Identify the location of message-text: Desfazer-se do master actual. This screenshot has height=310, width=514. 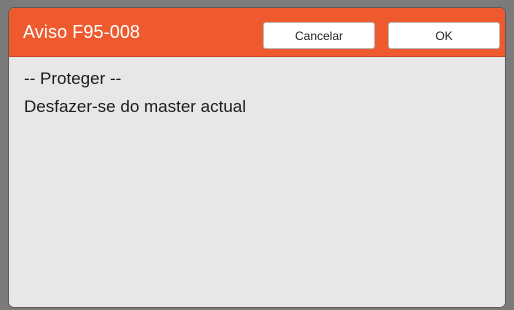
(135, 106).